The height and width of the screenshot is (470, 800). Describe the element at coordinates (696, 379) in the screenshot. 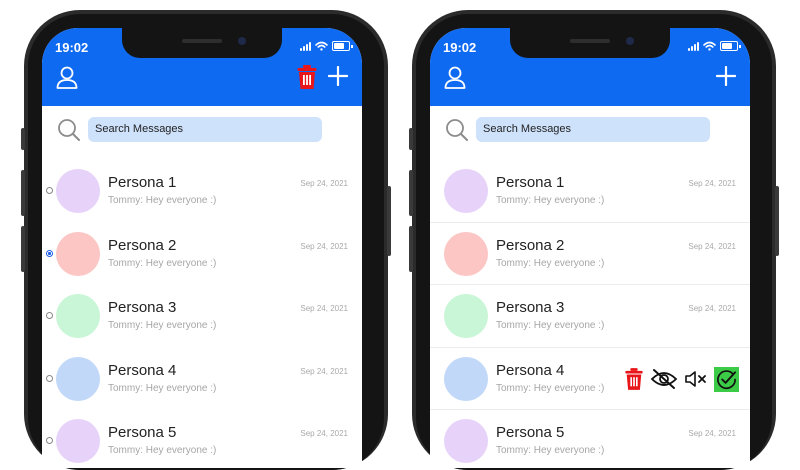

I see `mute-icon` at that location.